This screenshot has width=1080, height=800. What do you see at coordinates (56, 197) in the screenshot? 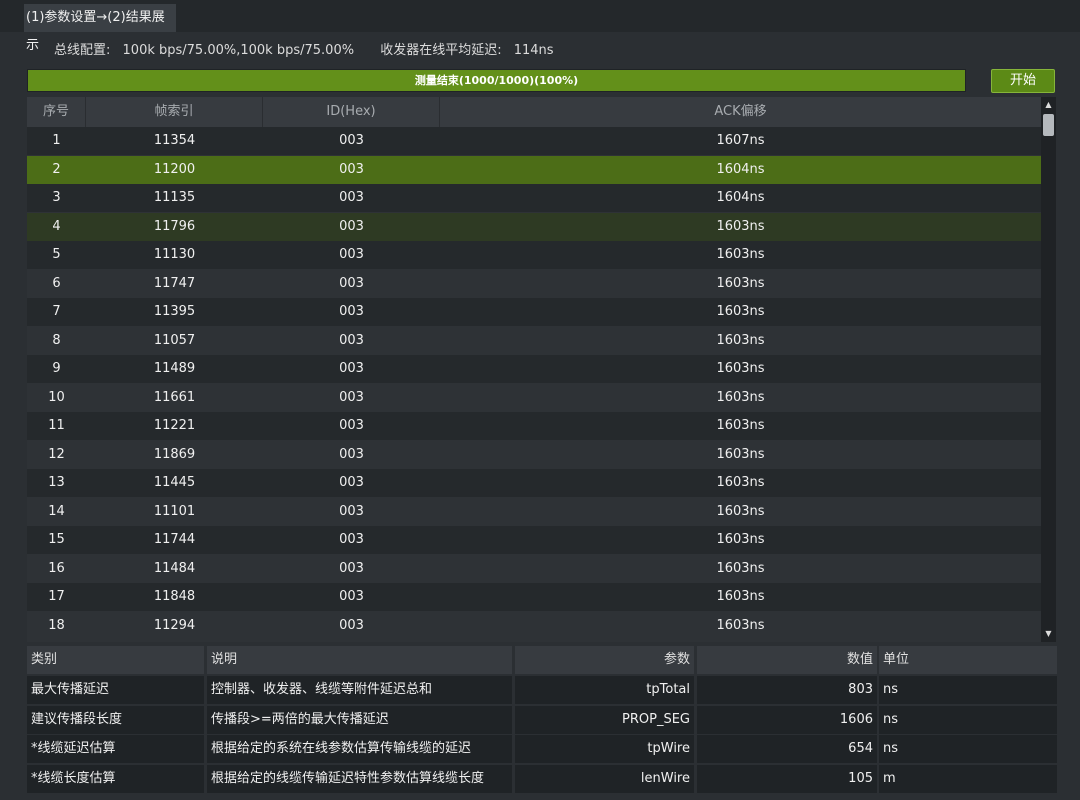
I see `row-index: 3` at bounding box center [56, 197].